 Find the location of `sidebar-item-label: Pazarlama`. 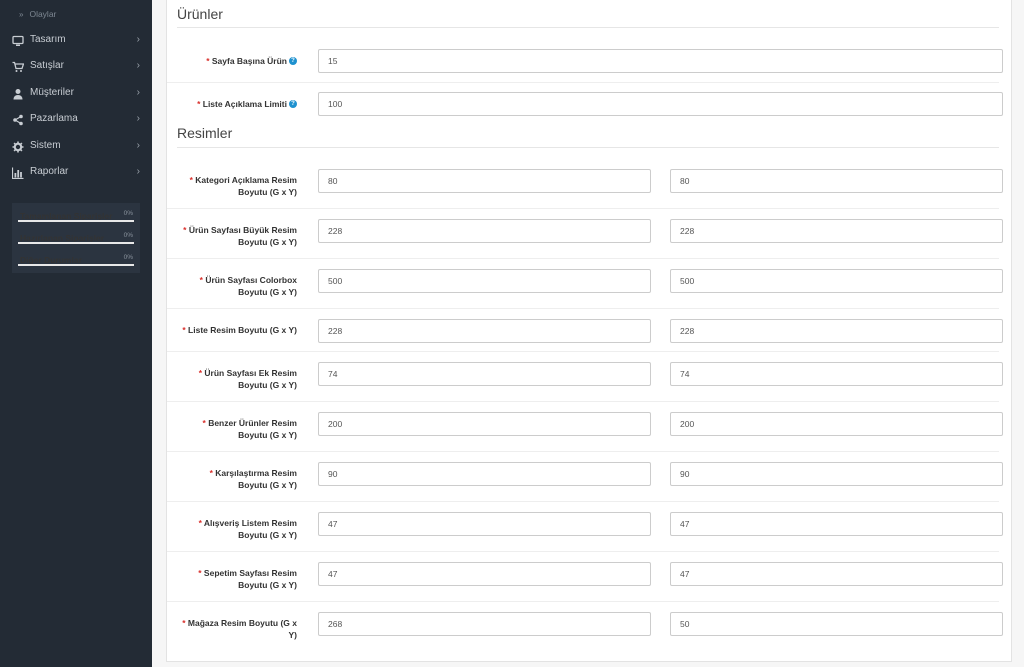

sidebar-item-label: Pazarlama is located at coordinates (54, 118).